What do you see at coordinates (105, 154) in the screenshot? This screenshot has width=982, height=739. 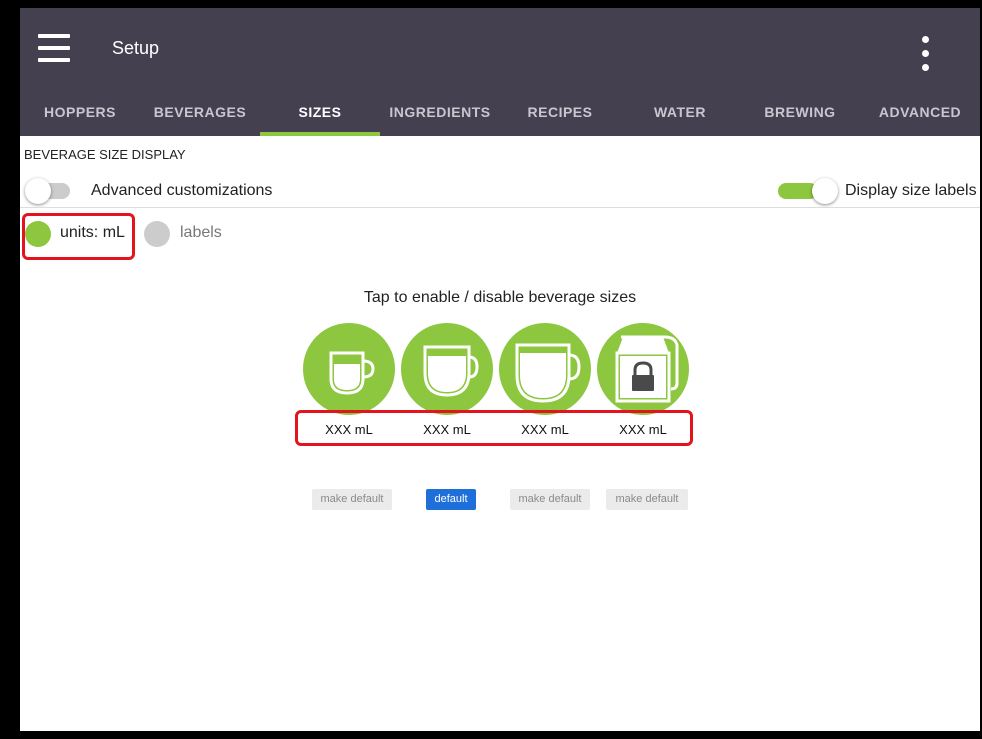 I see `section-title: BEVERAGE SIZE DISPLAY` at bounding box center [105, 154].